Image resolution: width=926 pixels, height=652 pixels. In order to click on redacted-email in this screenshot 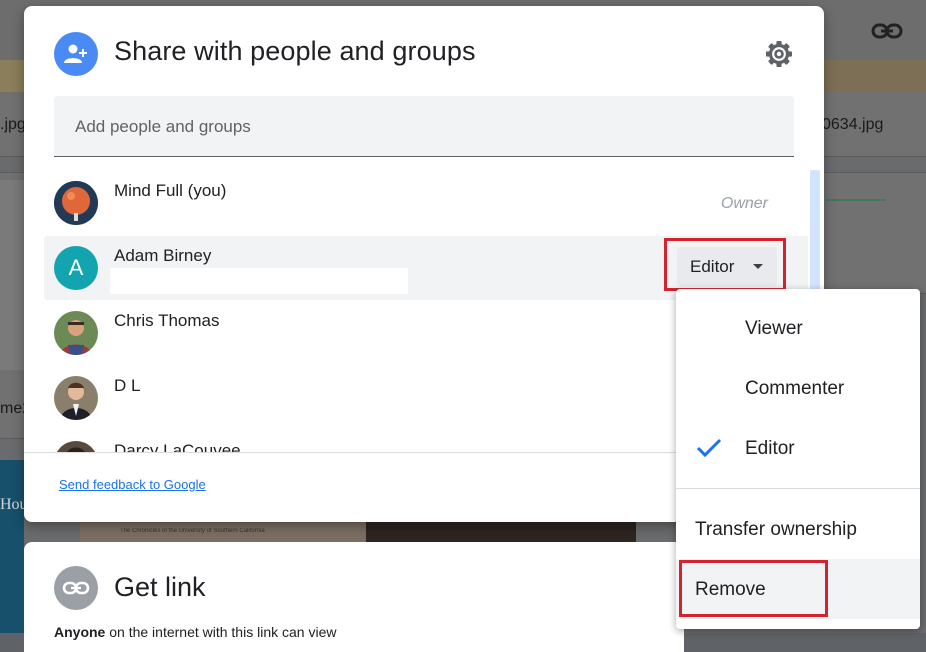, I will do `click(259, 281)`.